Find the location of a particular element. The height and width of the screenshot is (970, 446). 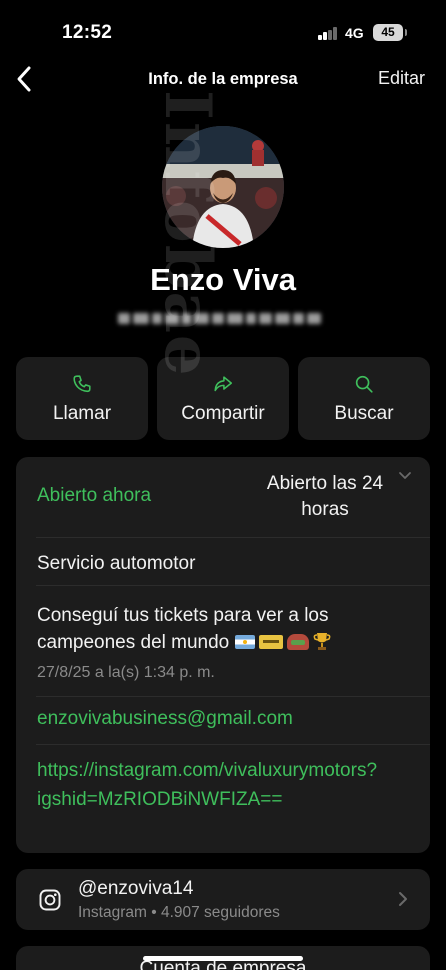

business-category: Servicio automotor is located at coordinates (116, 563).